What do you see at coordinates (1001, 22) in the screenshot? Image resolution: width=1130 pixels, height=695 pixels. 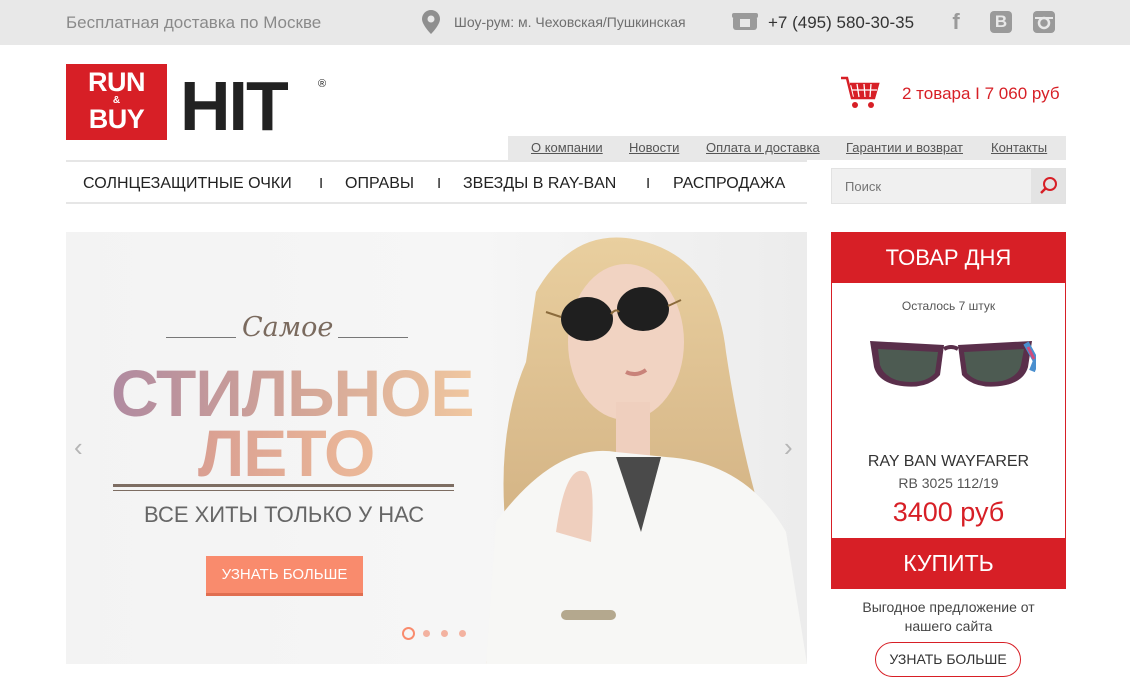 I see `vk-icon: B` at bounding box center [1001, 22].